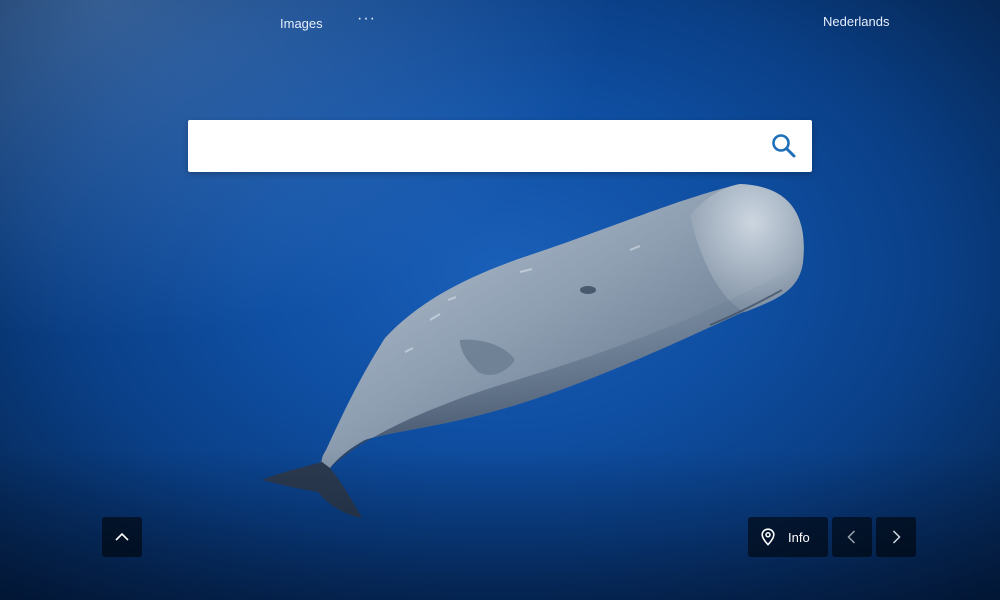  I want to click on language-link: Nederlands, so click(856, 21).